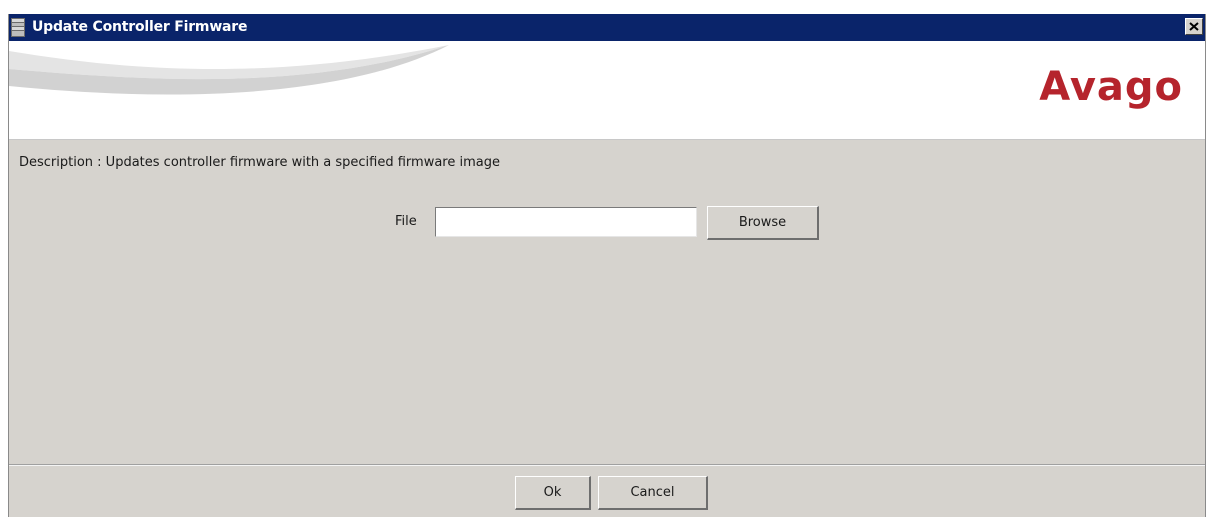 The height and width of the screenshot is (519, 1207). What do you see at coordinates (566, 222) in the screenshot?
I see `file-path-input` at bounding box center [566, 222].